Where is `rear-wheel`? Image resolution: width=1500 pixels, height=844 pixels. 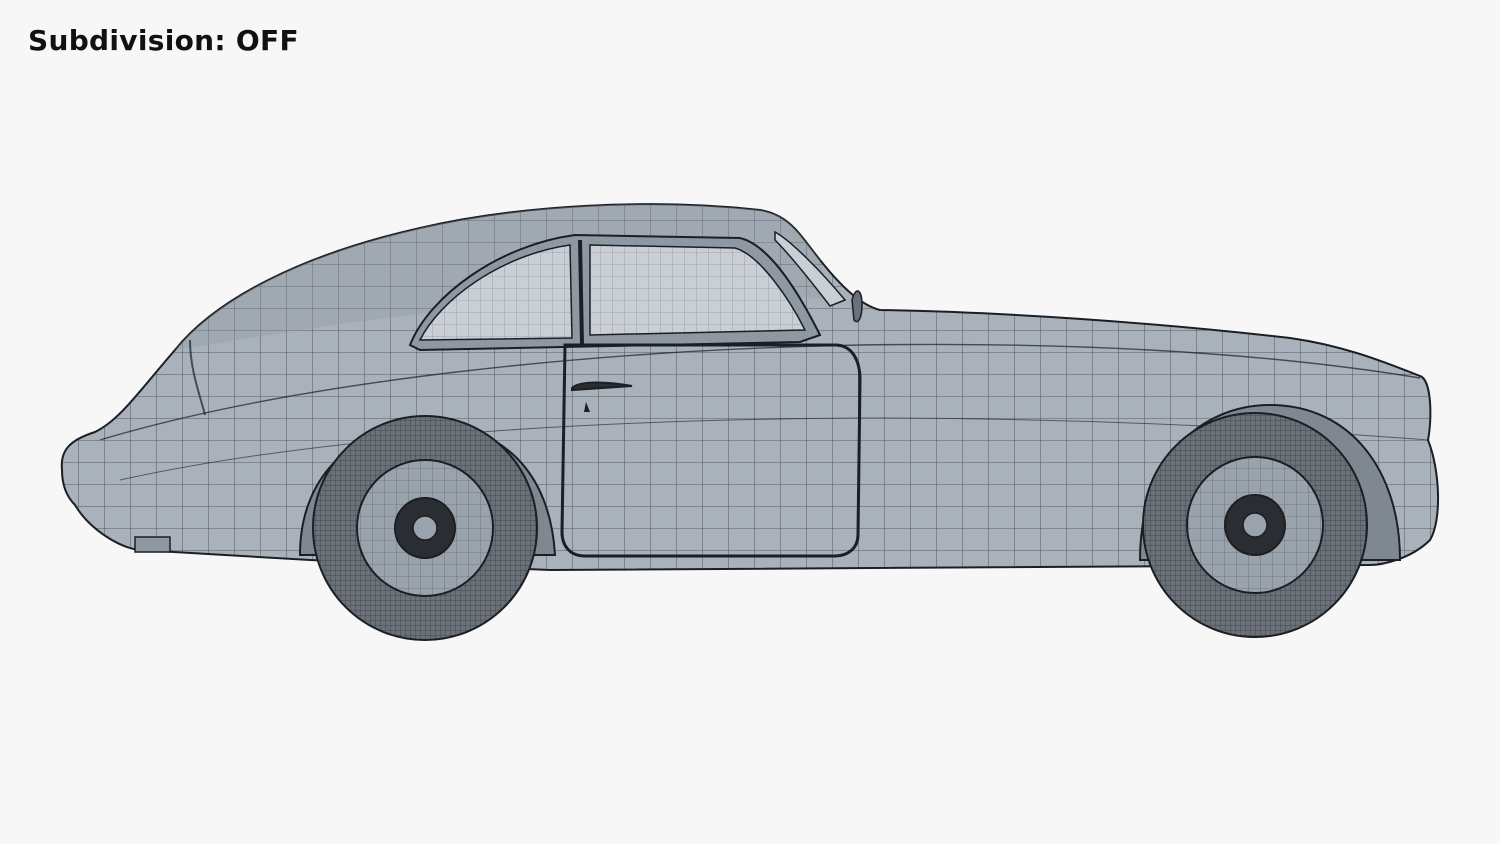 rear-wheel is located at coordinates (425, 528).